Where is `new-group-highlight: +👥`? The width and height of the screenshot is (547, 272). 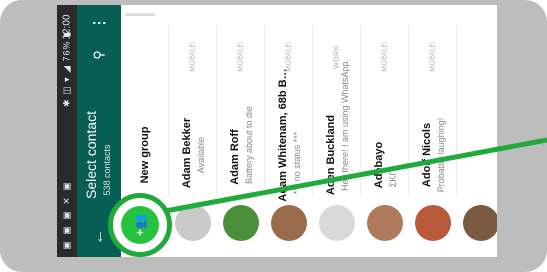
new-group-highlight: +👥 is located at coordinates (140, 225).